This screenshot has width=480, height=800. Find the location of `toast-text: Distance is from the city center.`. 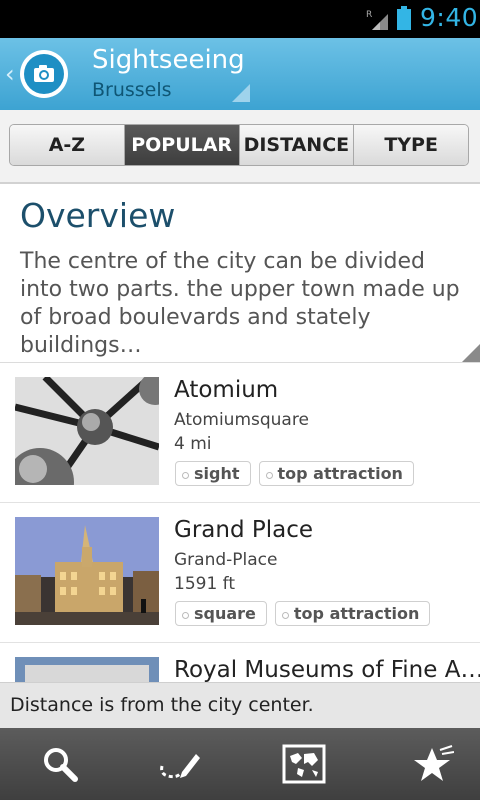

toast-text: Distance is from the city center. is located at coordinates (162, 705).